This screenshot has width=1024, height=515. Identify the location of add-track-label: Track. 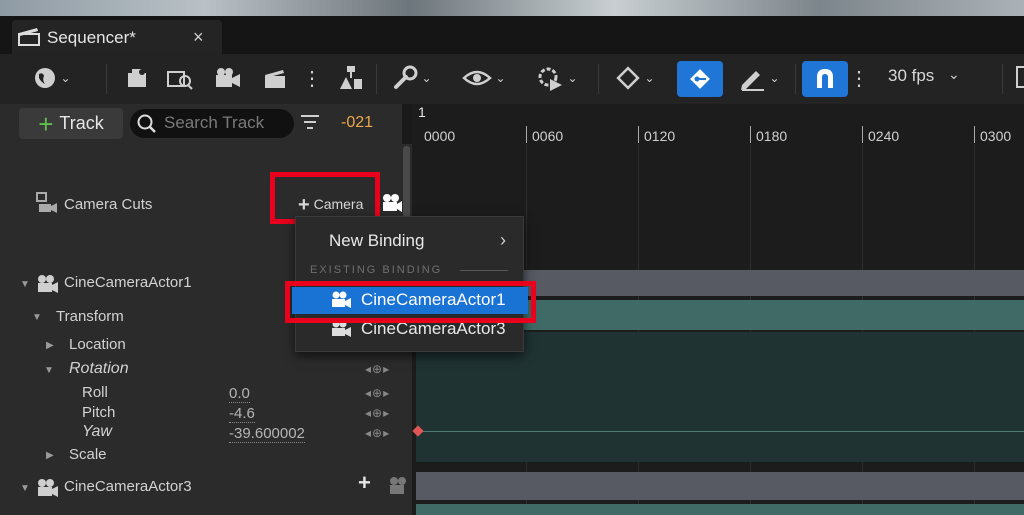
(81, 123).